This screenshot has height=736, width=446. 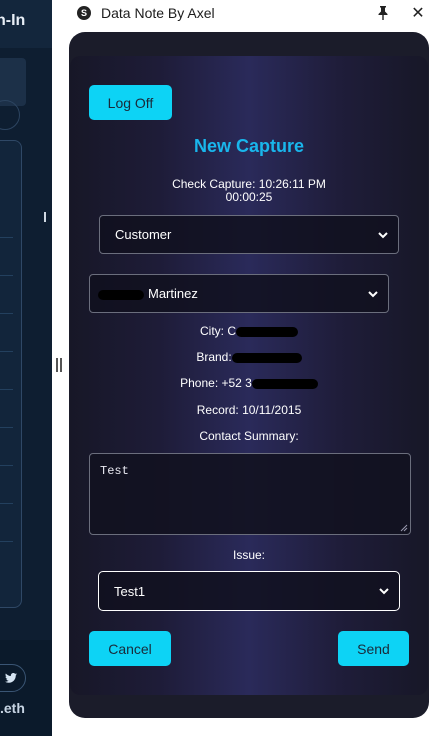 What do you see at coordinates (13, 20) in the screenshot?
I see `background-app-header-text: n-In` at bounding box center [13, 20].